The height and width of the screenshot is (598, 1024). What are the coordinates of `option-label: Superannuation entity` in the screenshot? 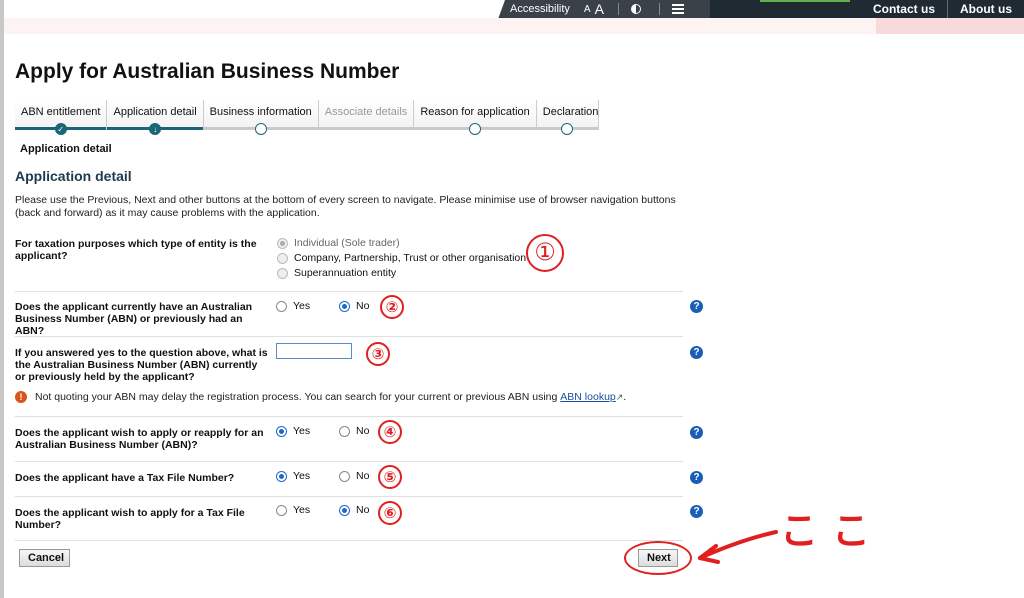 It's located at (345, 273).